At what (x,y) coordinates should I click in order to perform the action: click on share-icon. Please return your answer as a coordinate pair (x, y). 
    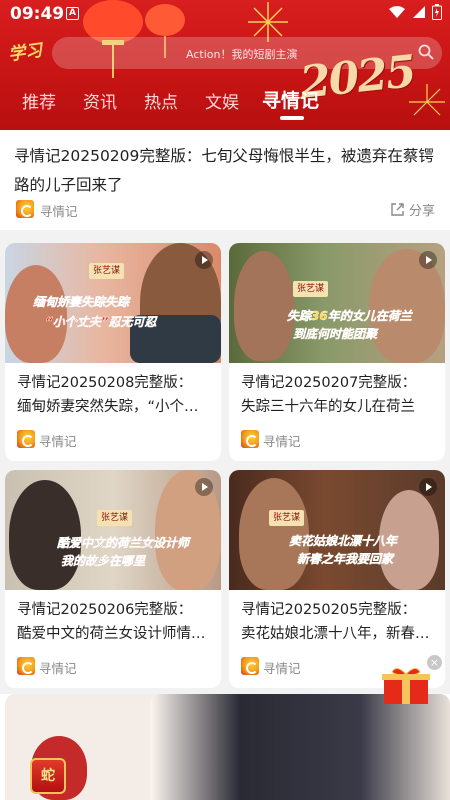
    Looking at the image, I should click on (397, 209).